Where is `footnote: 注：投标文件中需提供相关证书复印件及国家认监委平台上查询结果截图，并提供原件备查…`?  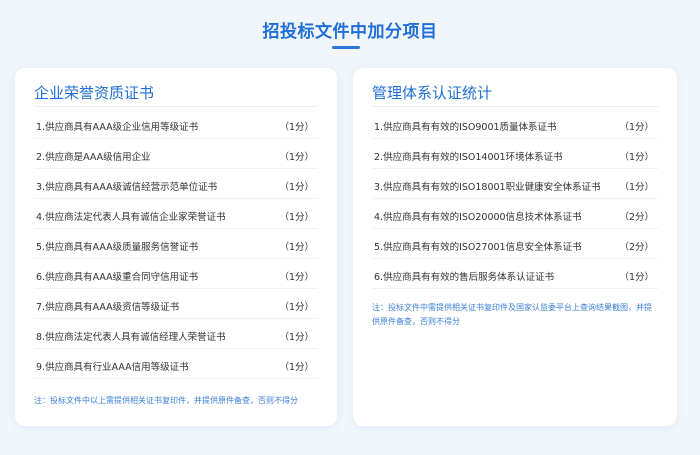 footnote: 注：投标文件中需提供相关证书复印件及国家认监委平台上查询结果截图，并提供原件备查… is located at coordinates (512, 314).